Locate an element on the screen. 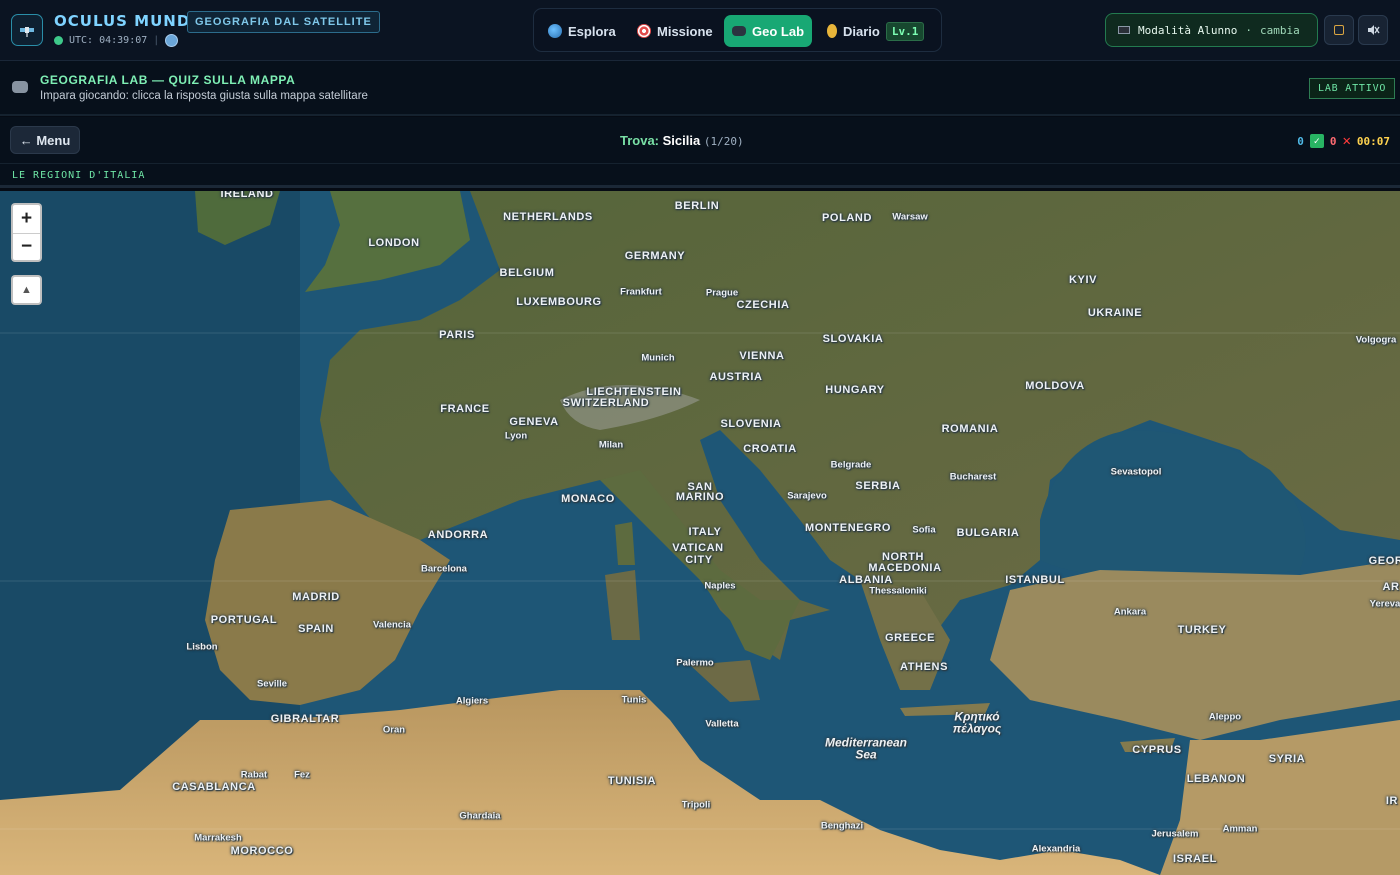  map-label-city: Sevastopol is located at coordinates (1136, 472).